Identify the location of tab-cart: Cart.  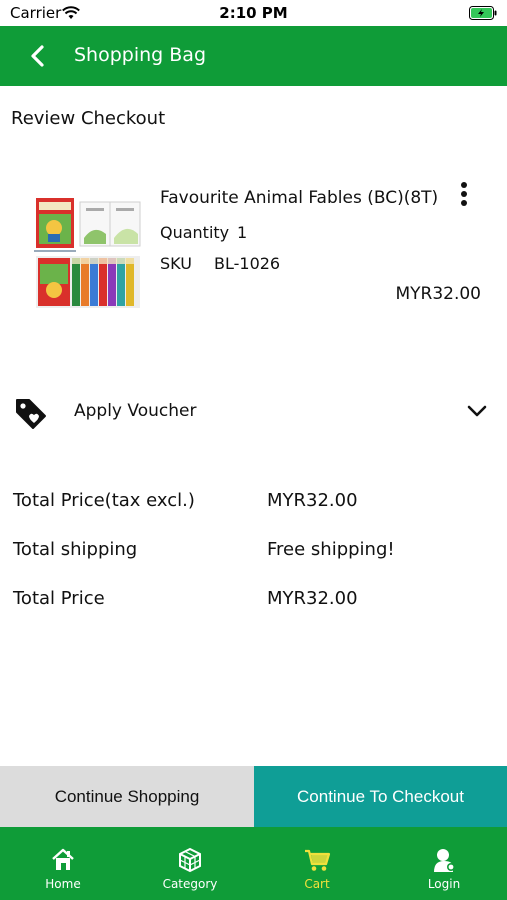
(317, 863).